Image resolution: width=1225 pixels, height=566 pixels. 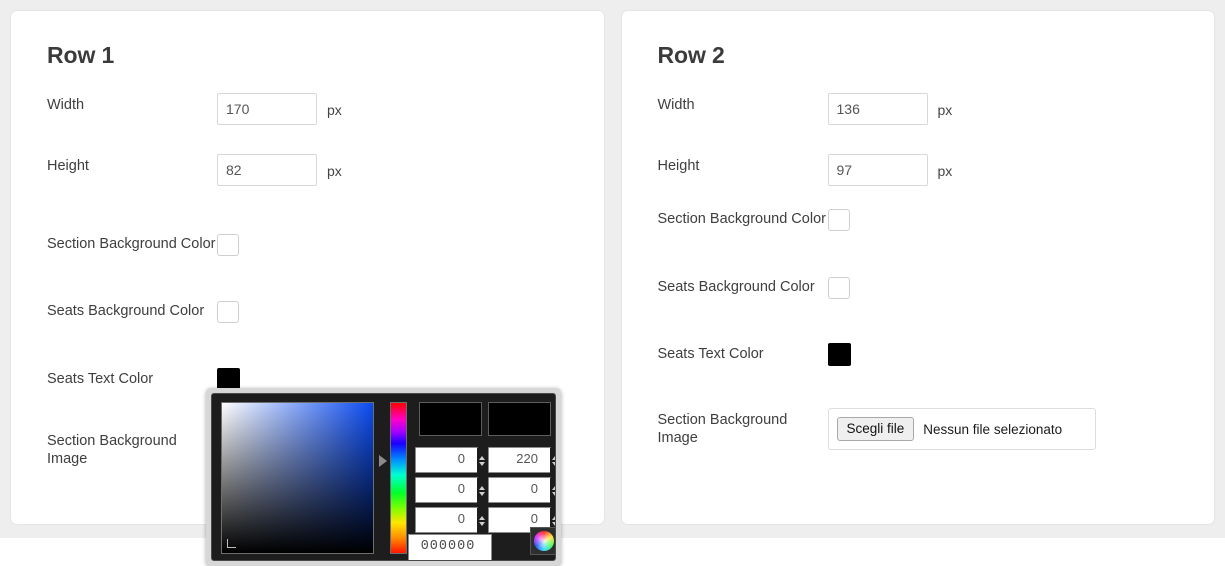 I want to click on field-seats-text-color-2: Seats Text Color, so click(x=922, y=354).